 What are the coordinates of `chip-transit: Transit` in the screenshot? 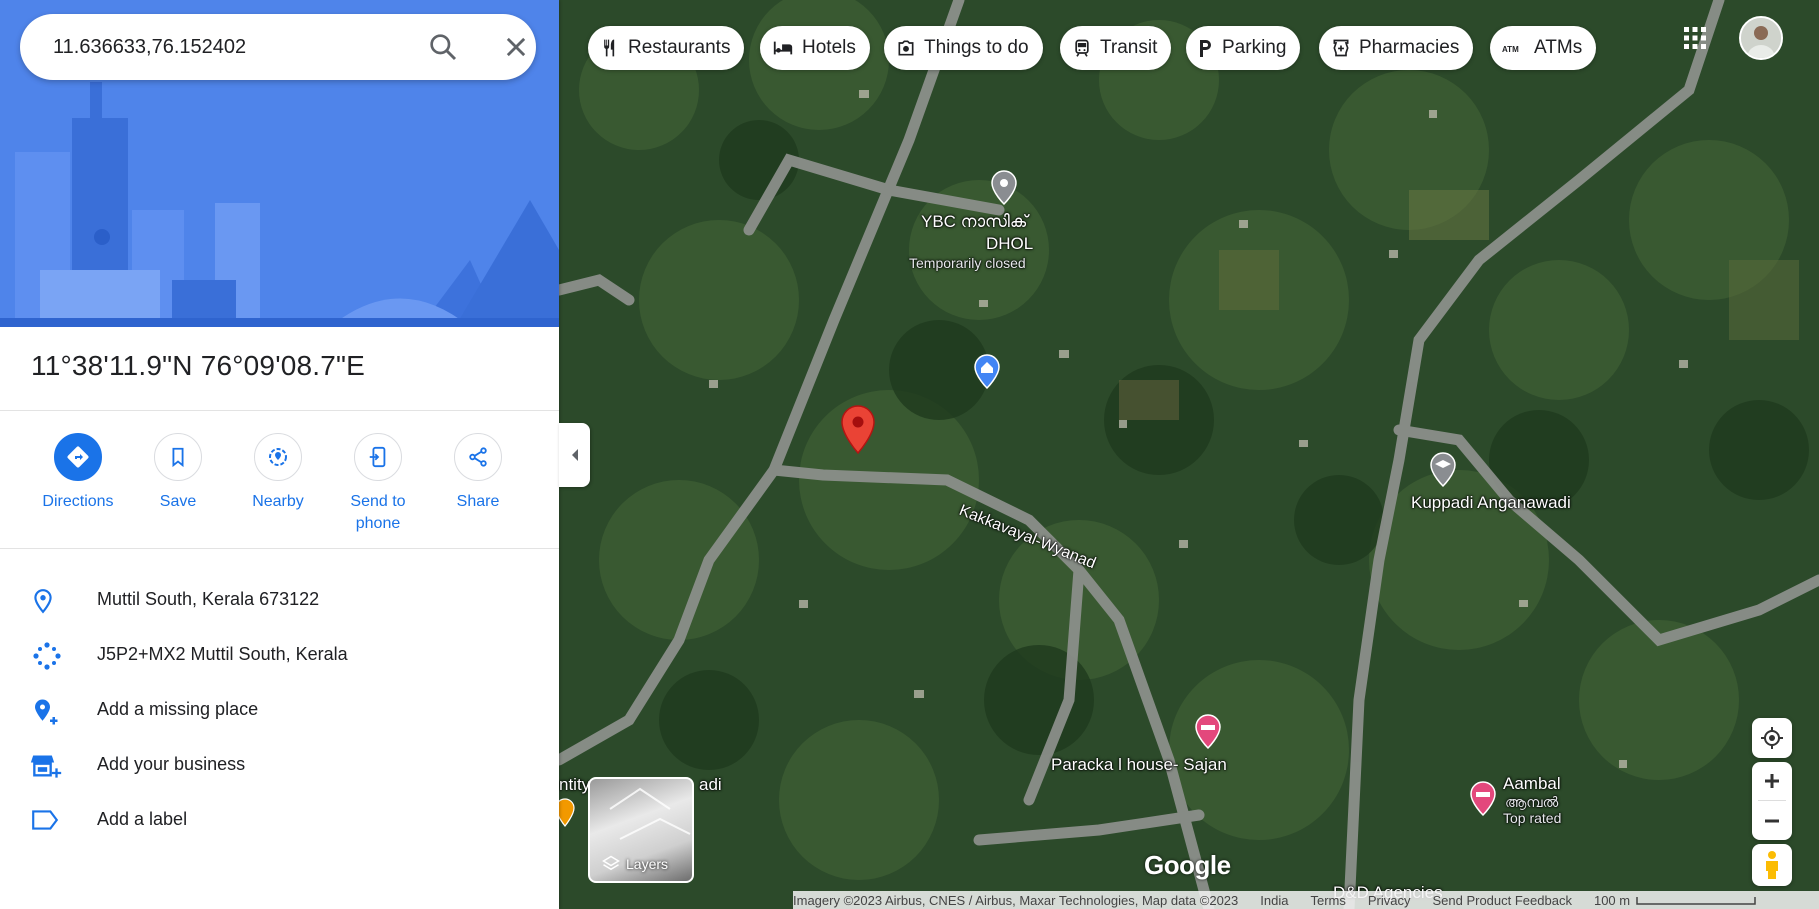 It's located at (1116, 48).